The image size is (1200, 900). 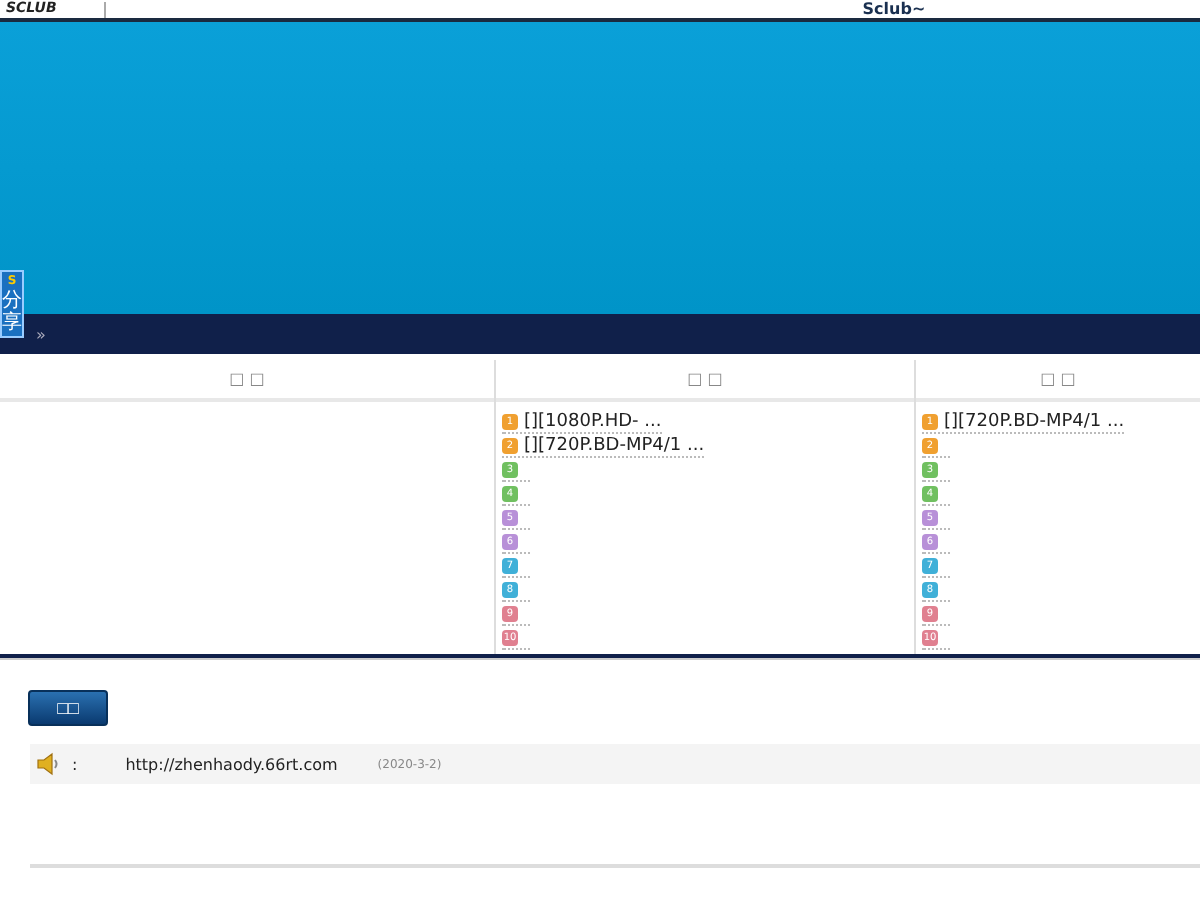 What do you see at coordinates (894, 9) in the screenshot?
I see `site-title: Sclub~` at bounding box center [894, 9].